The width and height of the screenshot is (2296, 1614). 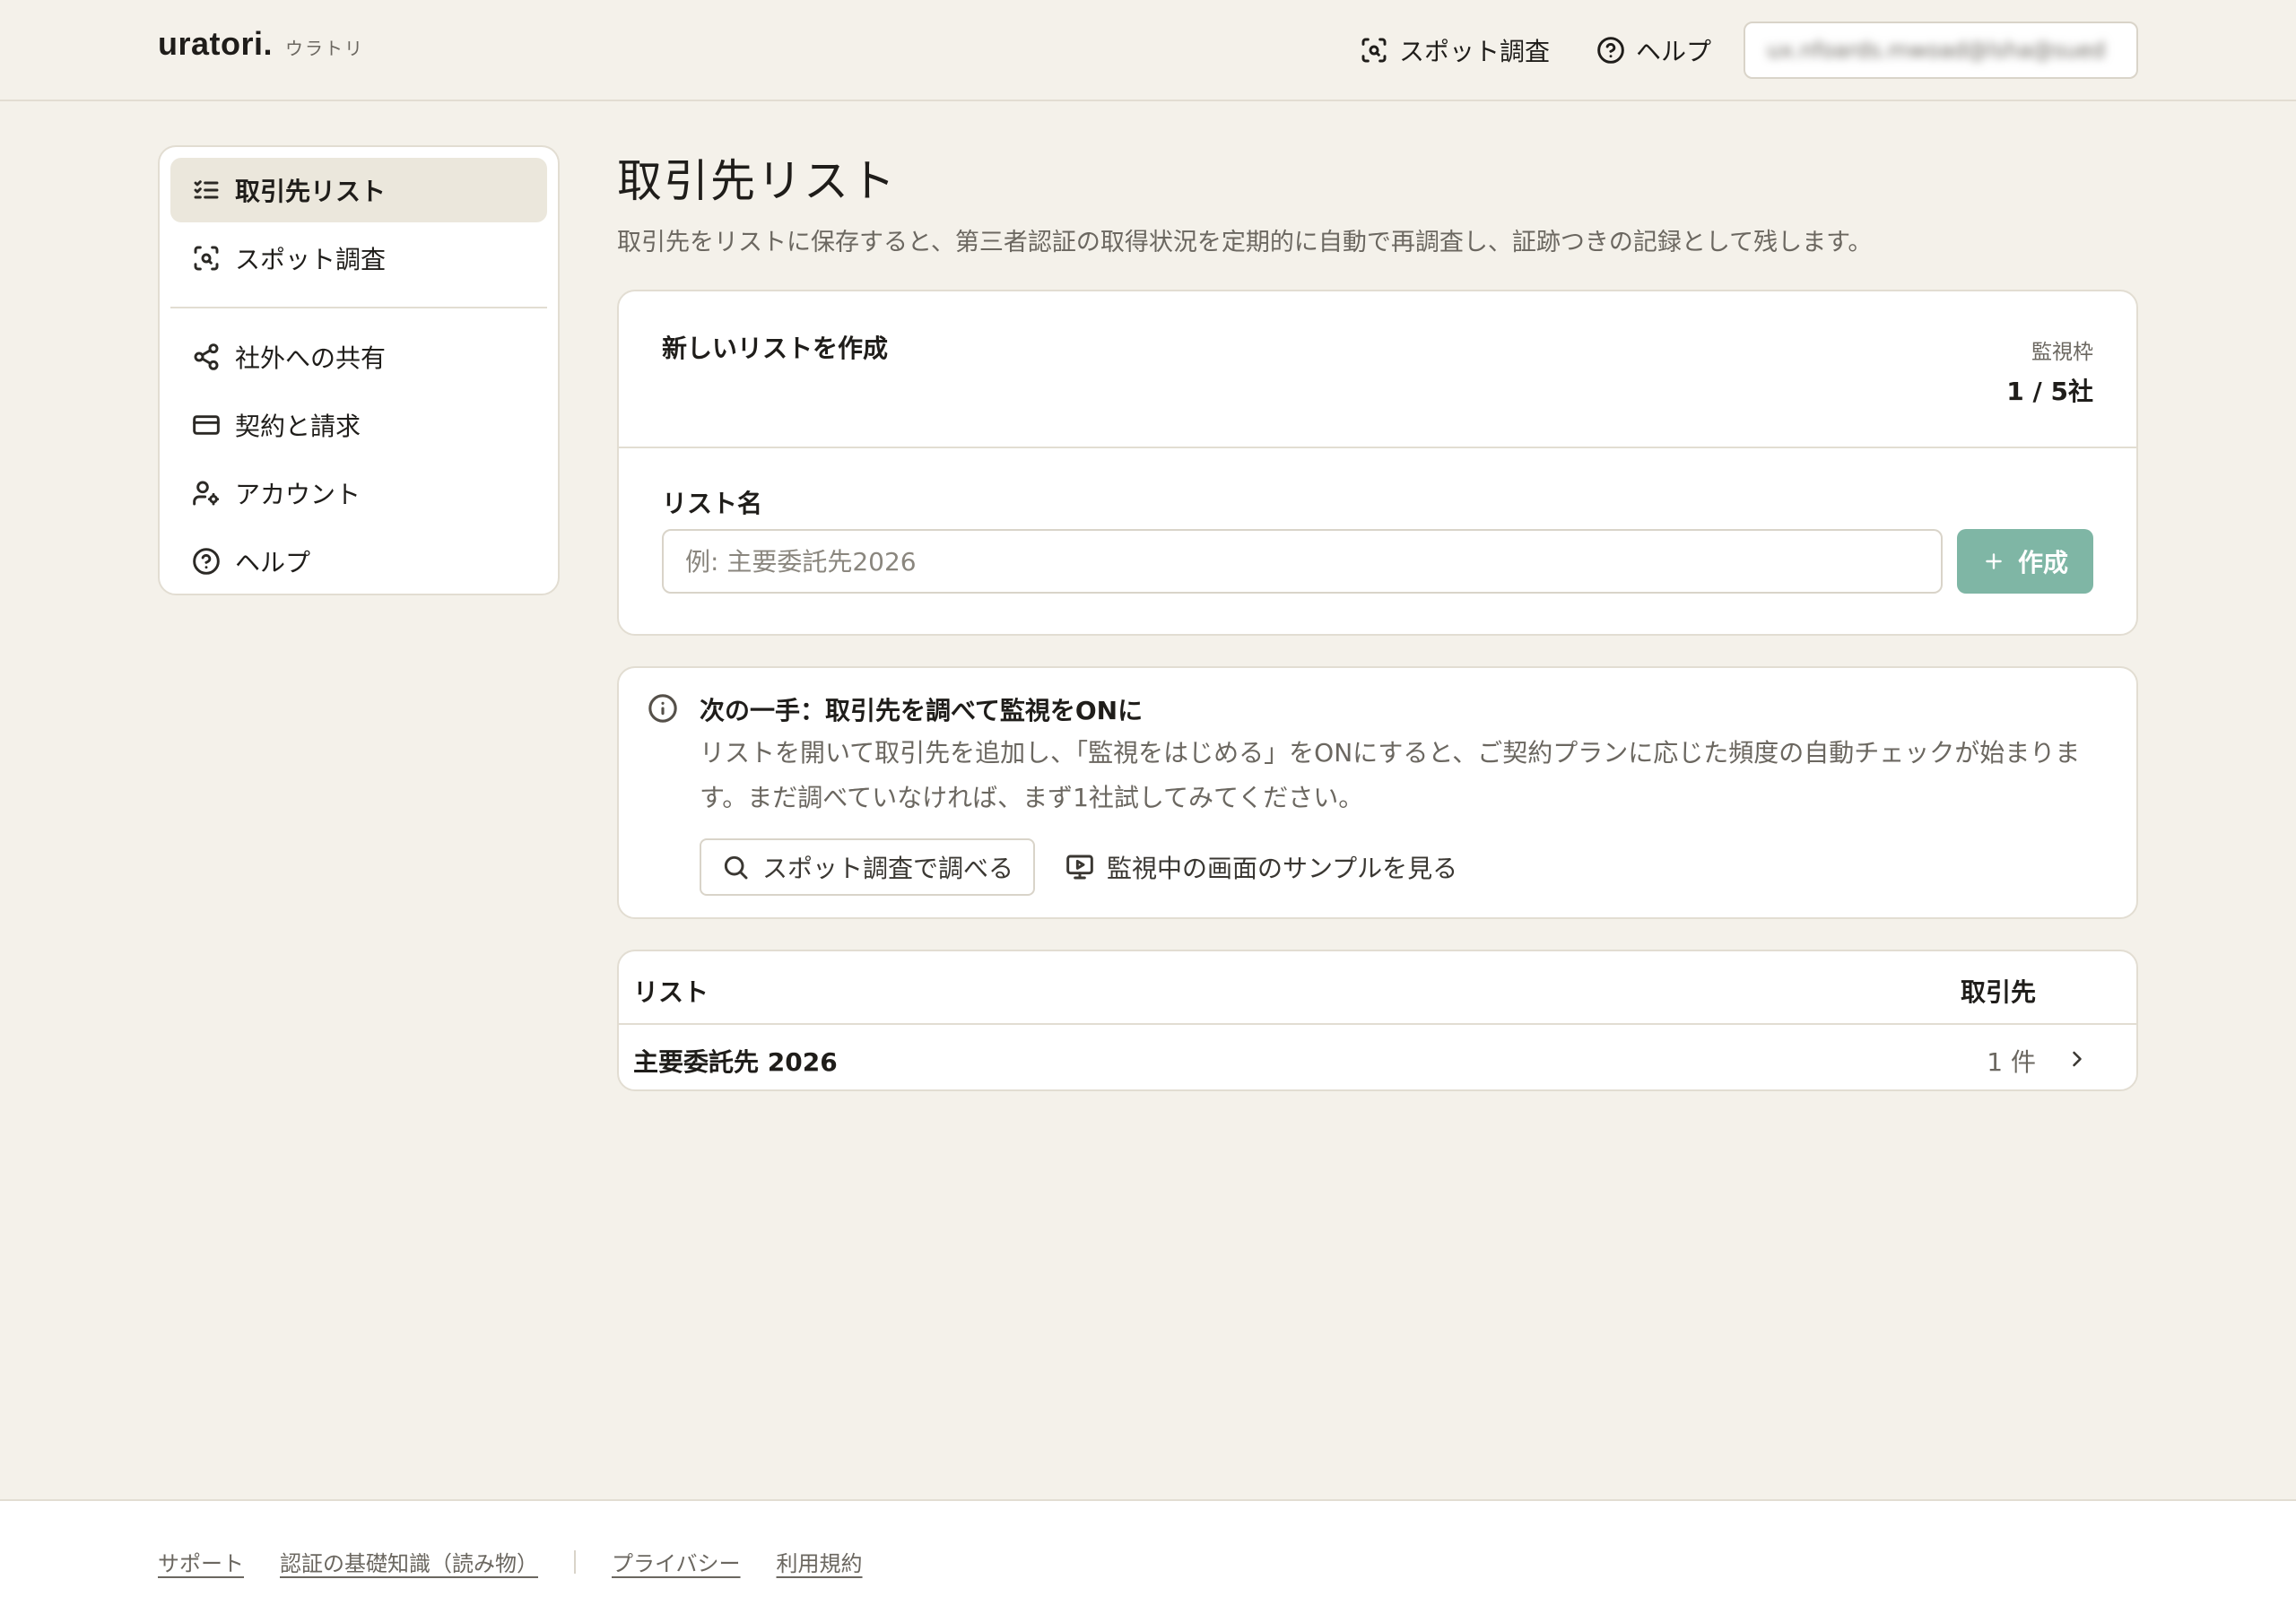 What do you see at coordinates (735, 867) in the screenshot?
I see `search-icon` at bounding box center [735, 867].